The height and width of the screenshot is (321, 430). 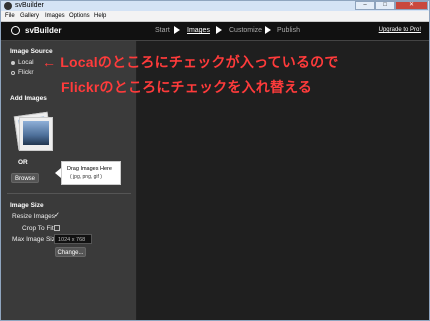 I want to click on radio-local, so click(x=13, y=63).